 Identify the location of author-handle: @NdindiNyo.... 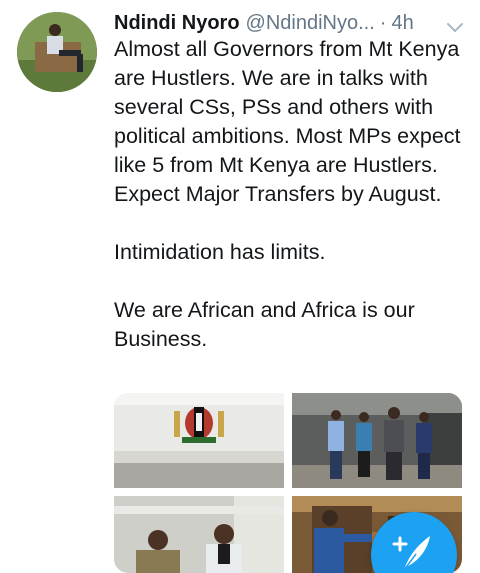
(310, 23).